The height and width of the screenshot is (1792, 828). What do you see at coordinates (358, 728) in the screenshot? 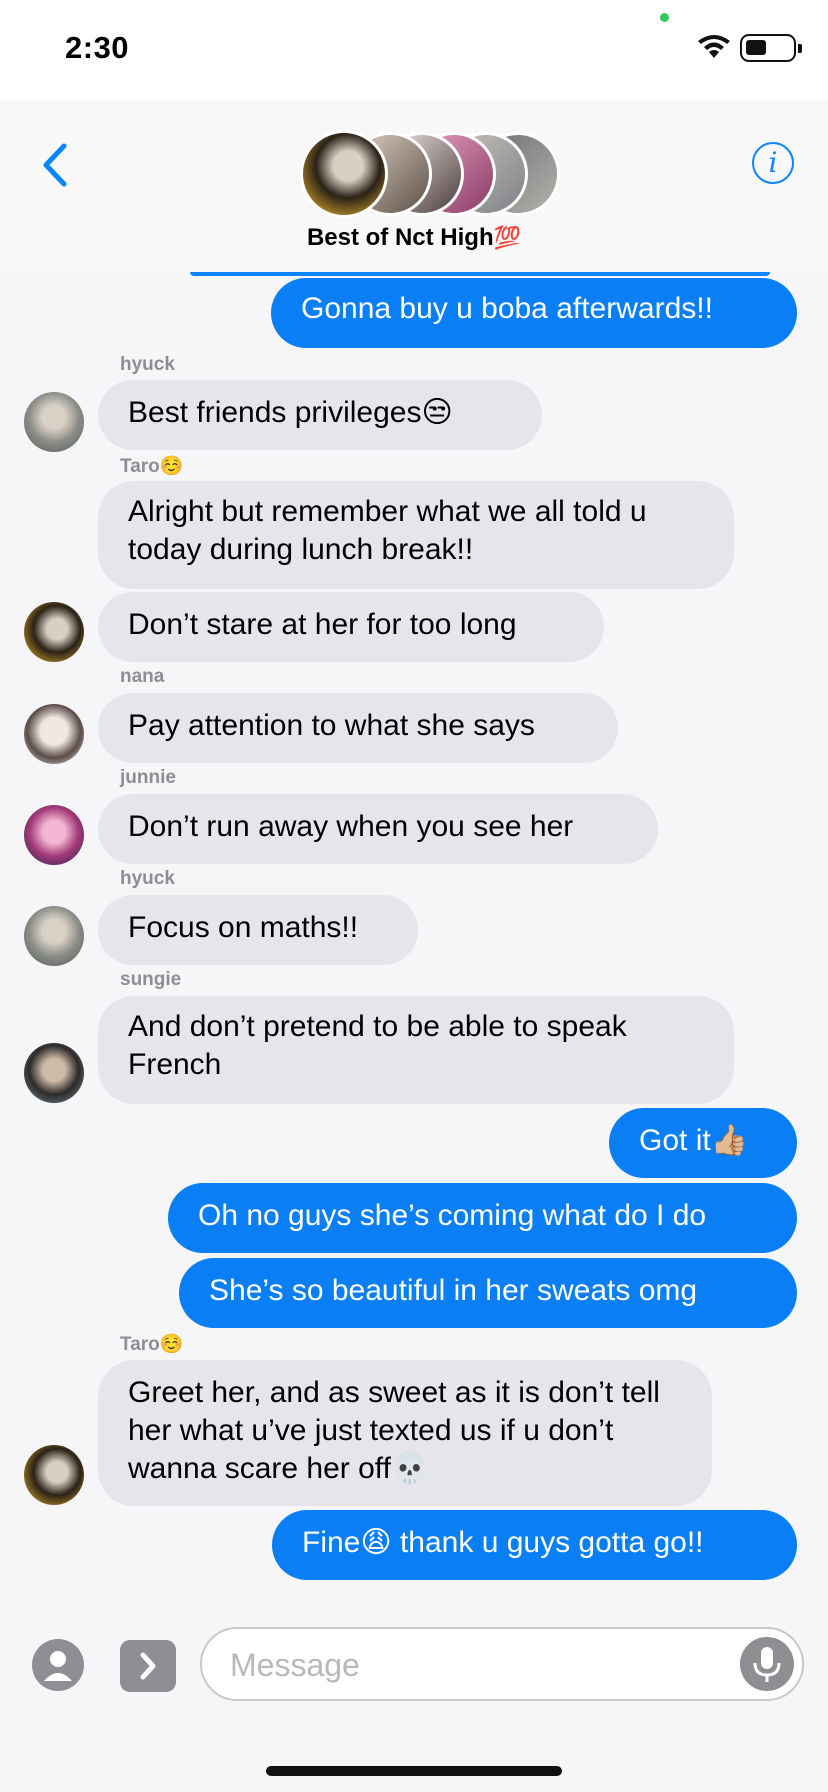
I see `received-message-bubble: Pay attention to what she says` at bounding box center [358, 728].